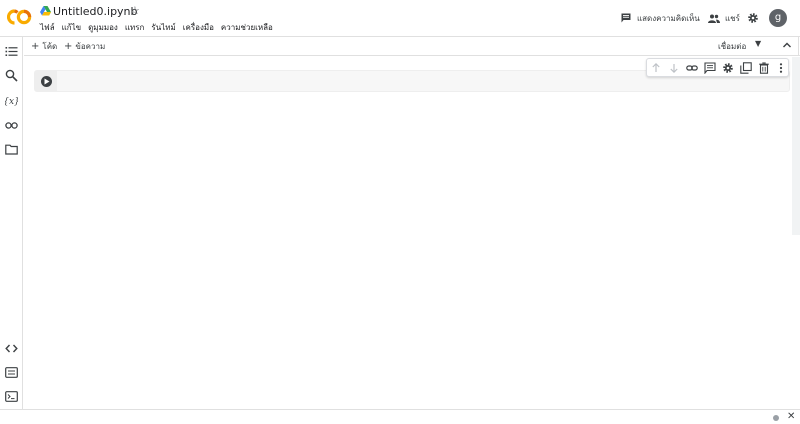  I want to click on star-icon: ☆, so click(135, 10).